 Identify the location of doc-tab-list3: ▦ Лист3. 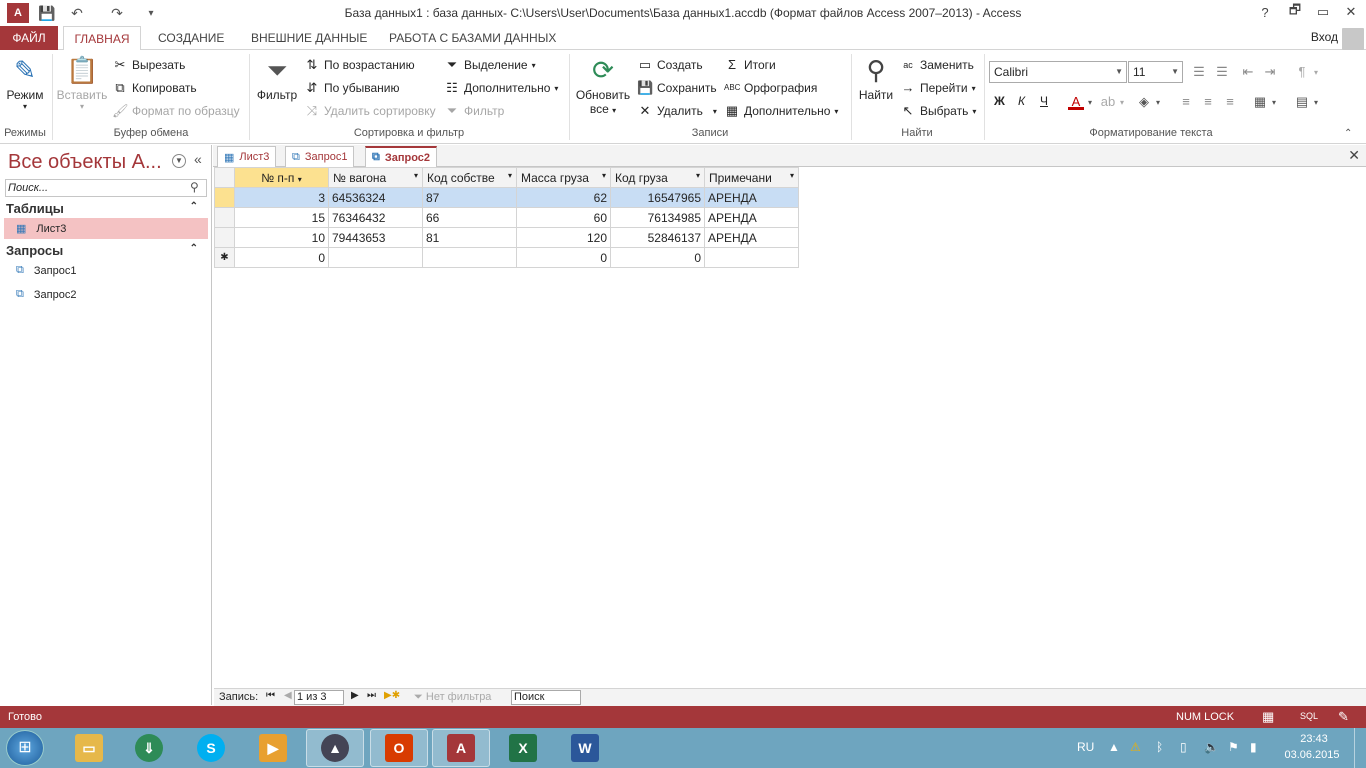
(247, 156).